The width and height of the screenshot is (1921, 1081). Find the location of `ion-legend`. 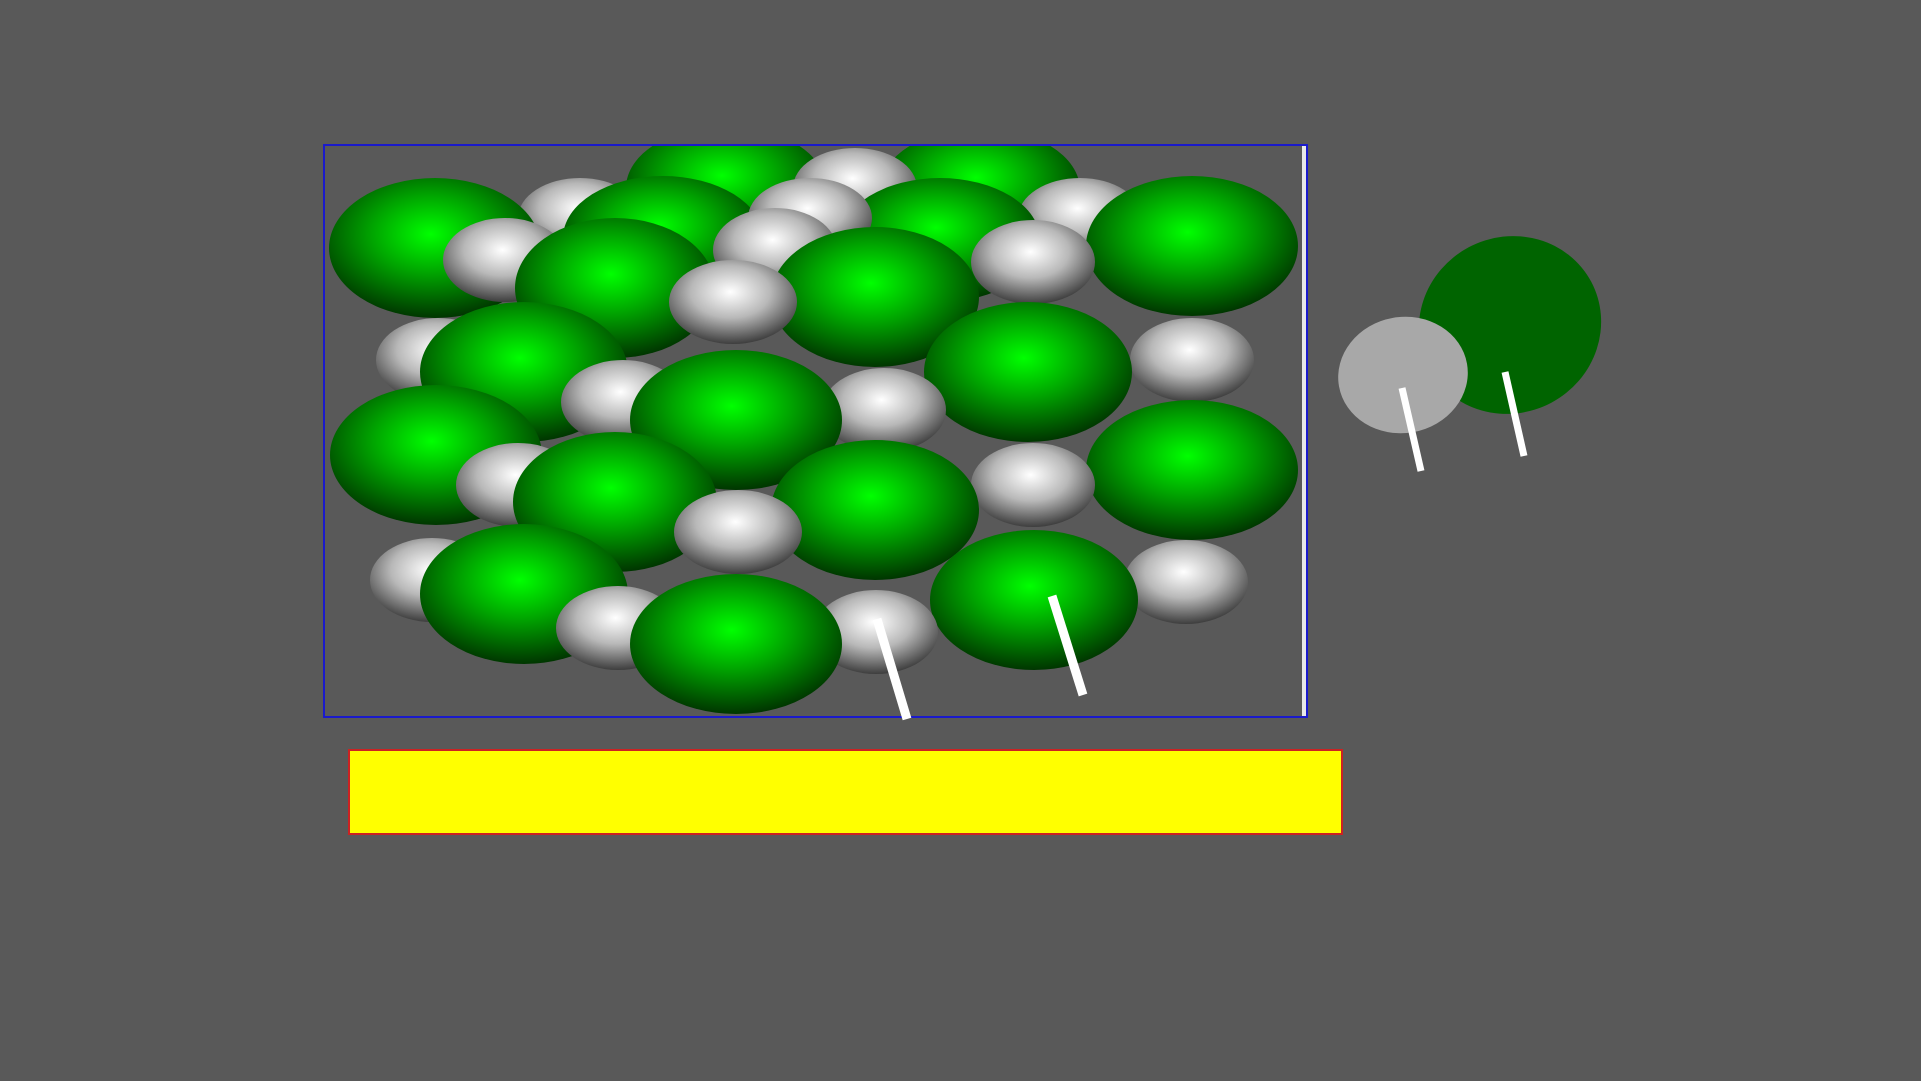

ion-legend is located at coordinates (1470, 354).